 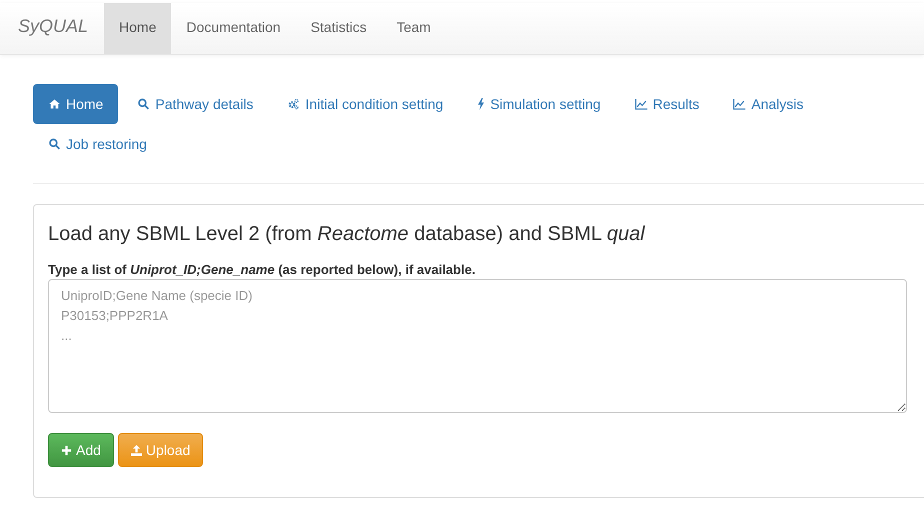 I want to click on plus-icon, so click(x=66, y=450).